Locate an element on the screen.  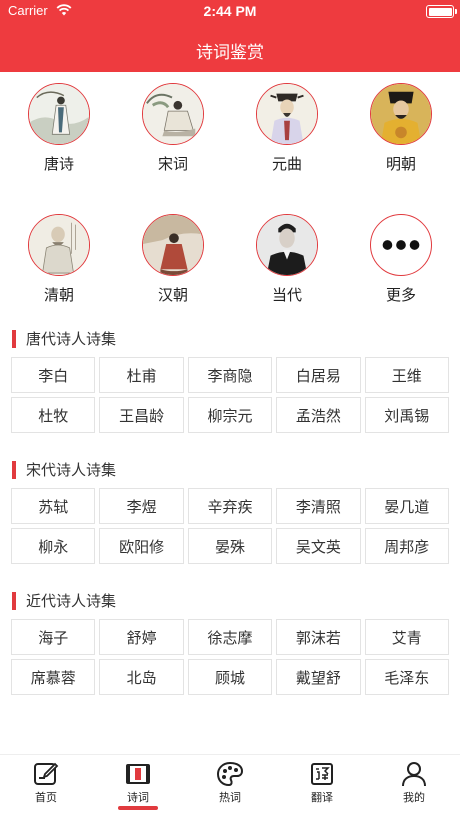
category-label: 宋词 is located at coordinates (172, 164).